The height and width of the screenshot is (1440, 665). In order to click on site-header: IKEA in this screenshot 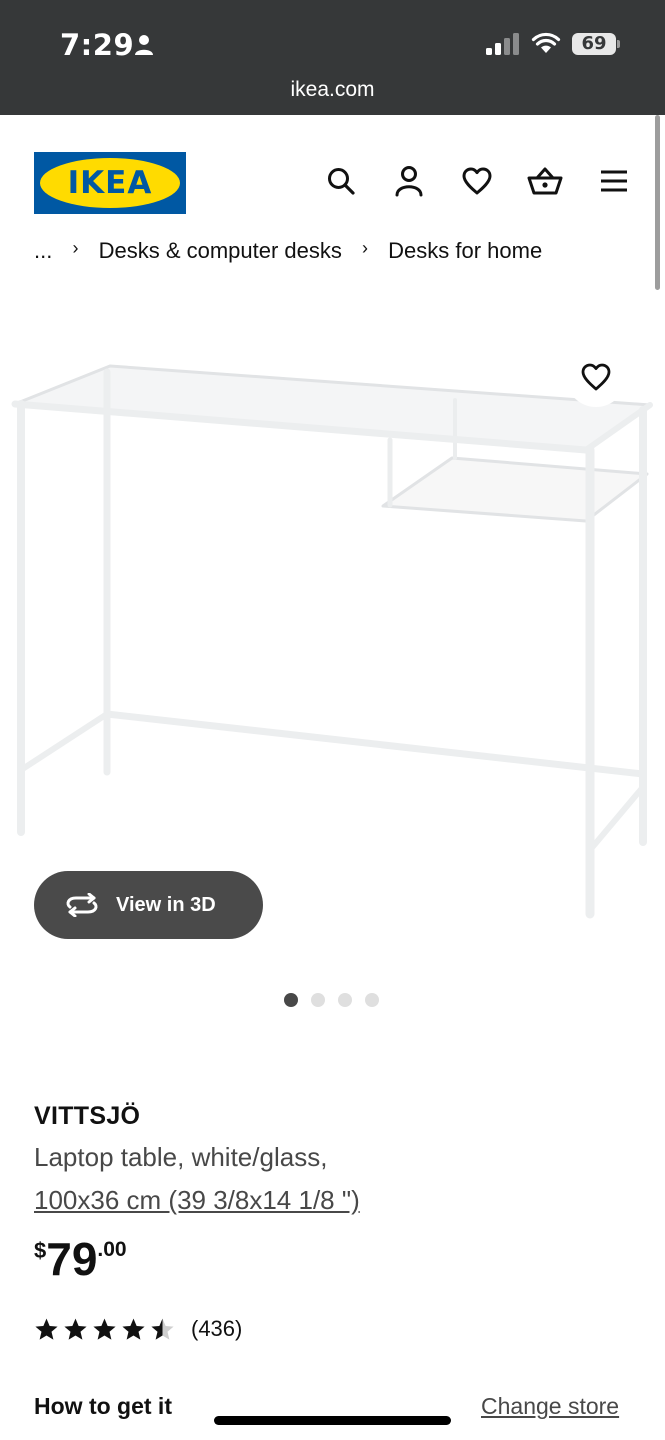, I will do `click(332, 180)`.